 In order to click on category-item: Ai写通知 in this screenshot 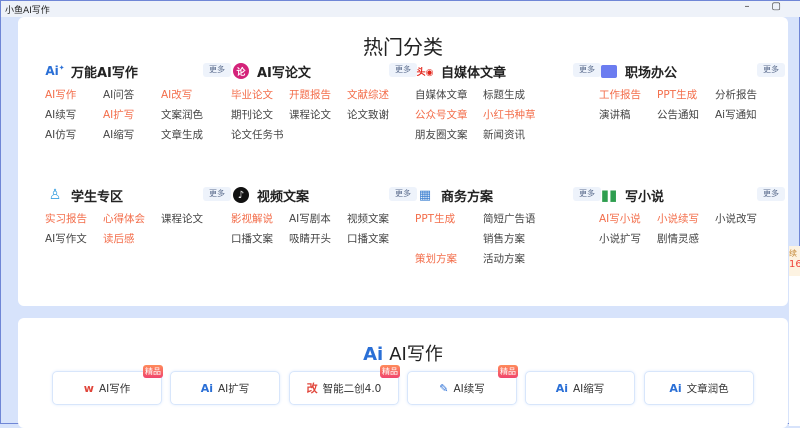, I will do `click(748, 115)`.